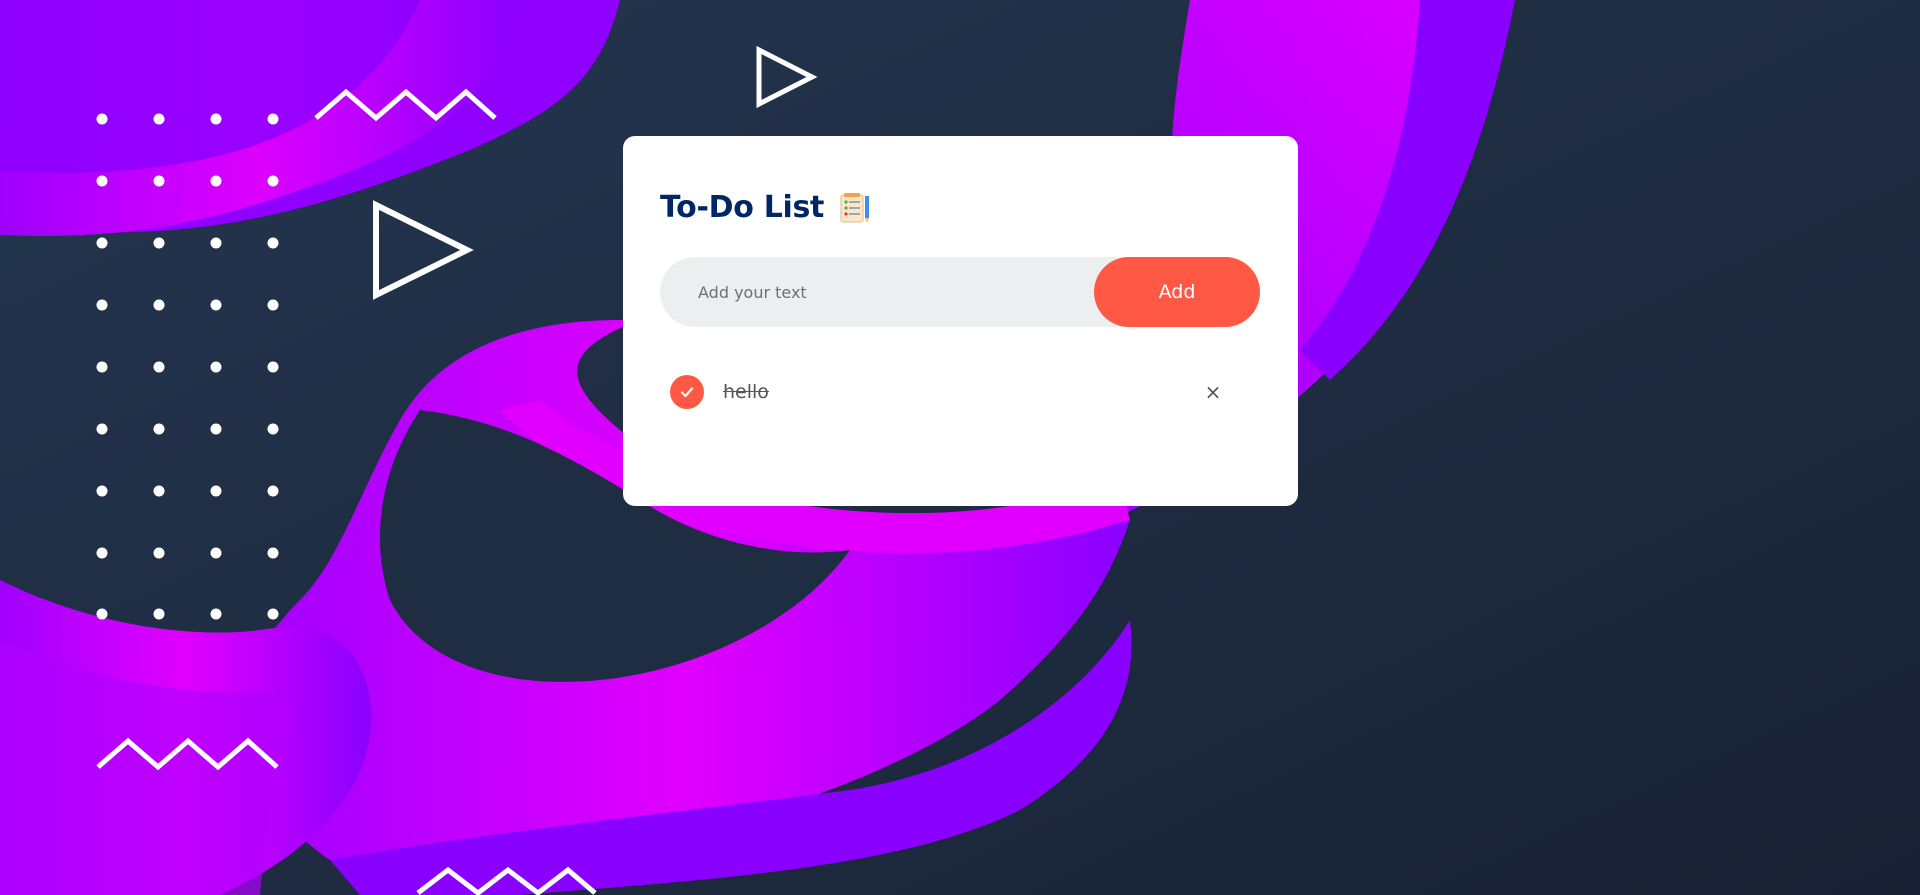 The height and width of the screenshot is (895, 1920). Describe the element at coordinates (875, 292) in the screenshot. I see `task-input` at that location.